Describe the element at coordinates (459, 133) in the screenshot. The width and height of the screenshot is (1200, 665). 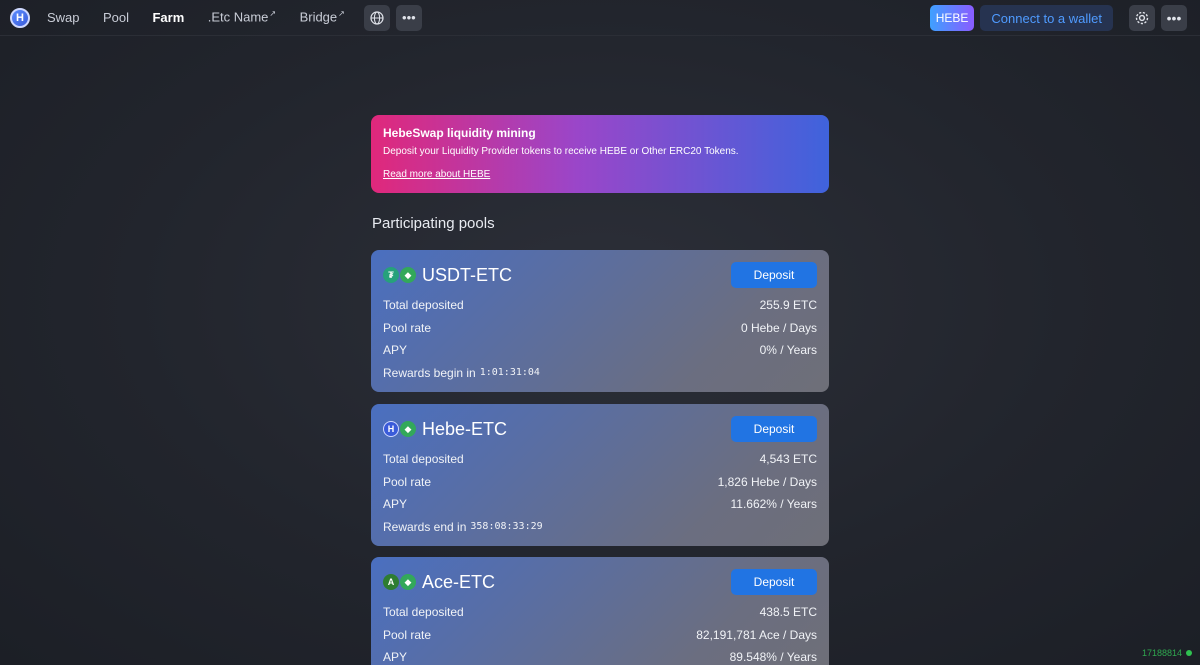
I see `banner-title: HebeSwap liquidity mining` at that location.